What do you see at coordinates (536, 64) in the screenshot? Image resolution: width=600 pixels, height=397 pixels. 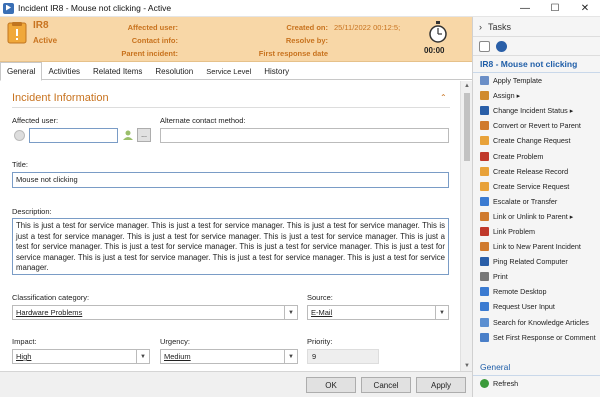 I see `task-group-title: IR8 - Mouse not clicking` at bounding box center [536, 64].